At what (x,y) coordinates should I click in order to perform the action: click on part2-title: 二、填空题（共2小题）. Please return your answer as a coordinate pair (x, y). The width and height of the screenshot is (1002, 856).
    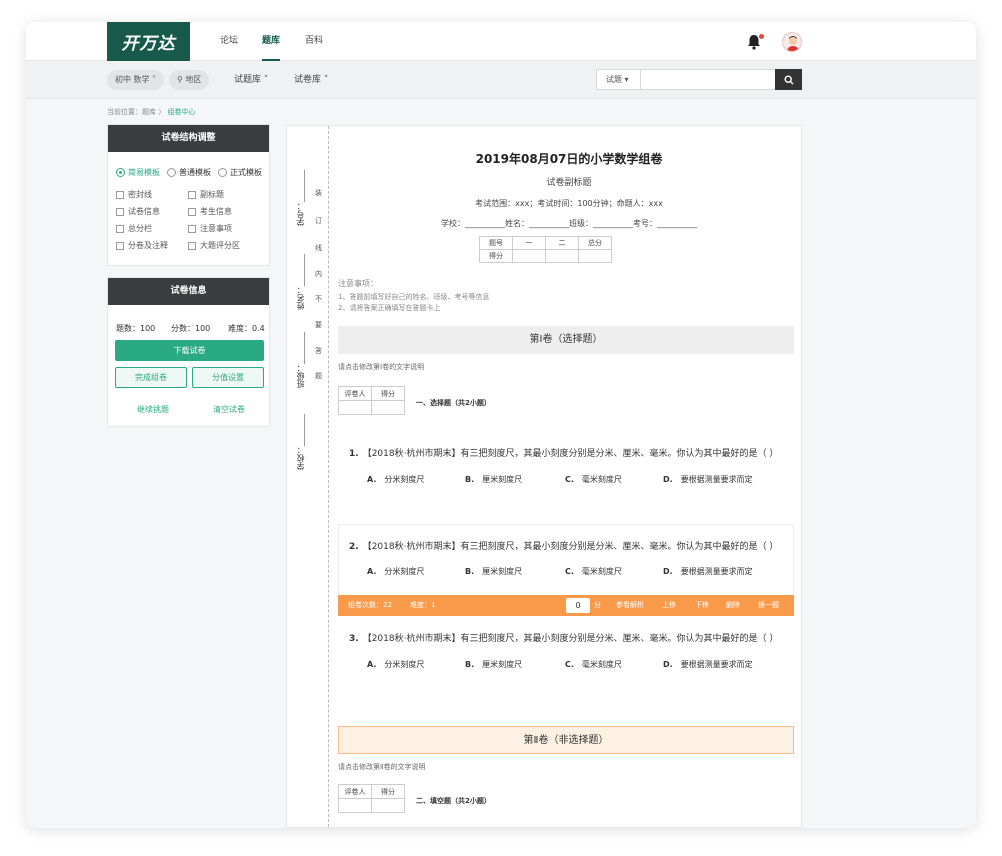
    Looking at the image, I should click on (453, 801).